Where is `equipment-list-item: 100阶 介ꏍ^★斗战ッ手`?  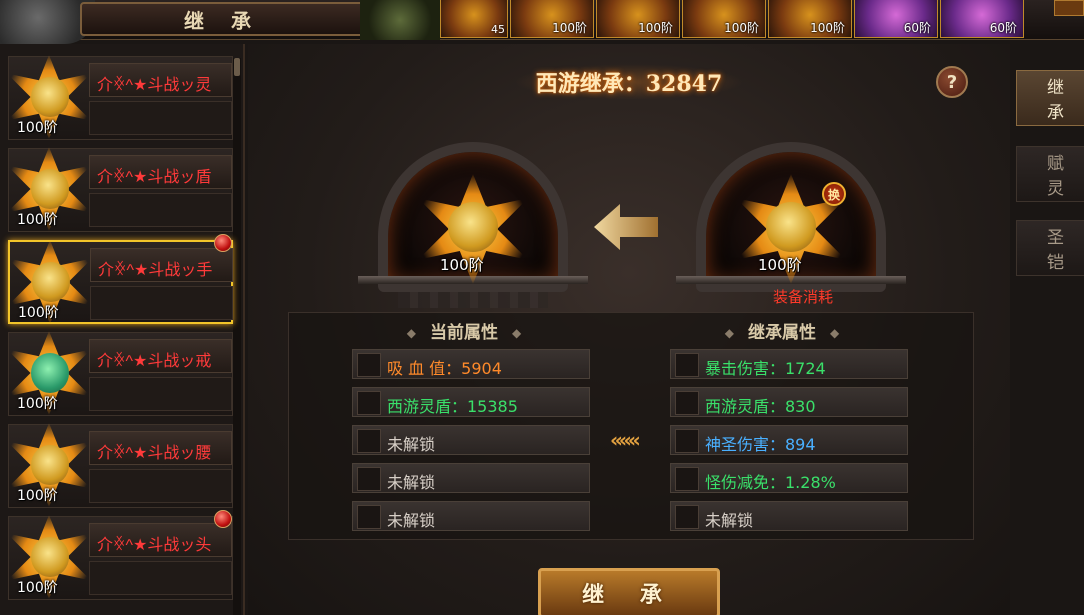
equipment-list-item: 100阶 介ꏍ^★斗战ッ手 is located at coordinates (120, 282).